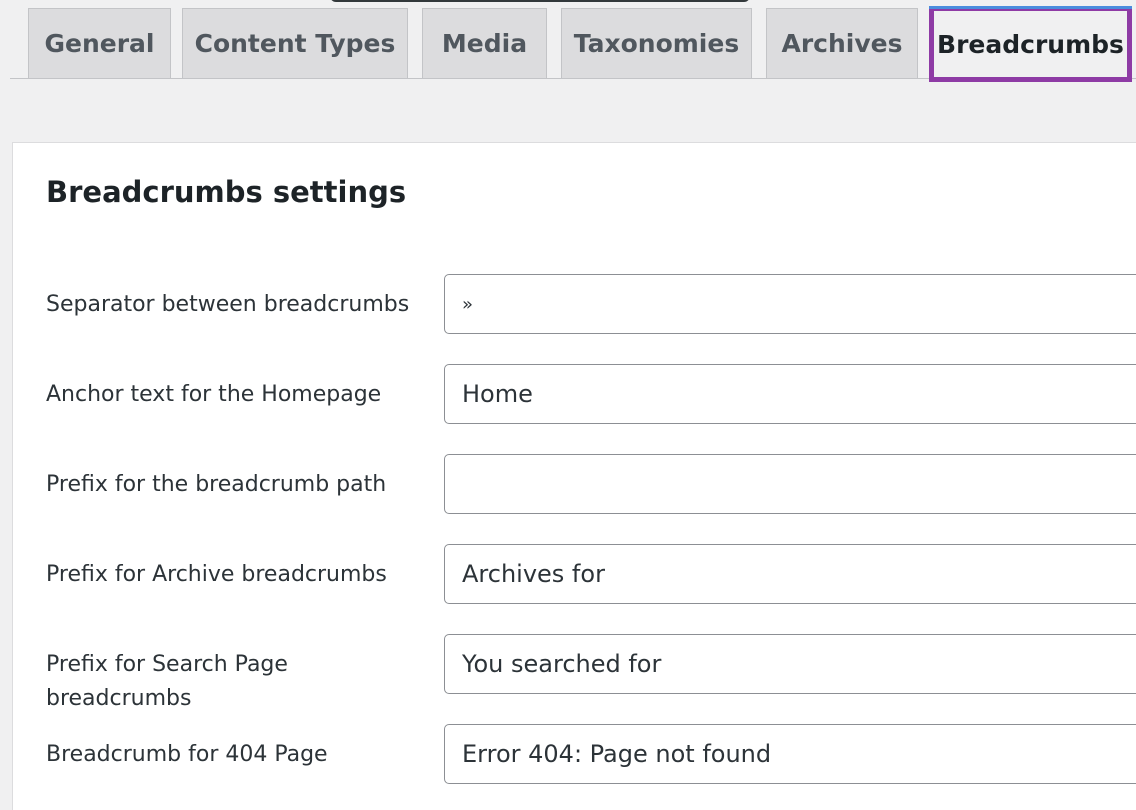  What do you see at coordinates (214, 394) in the screenshot?
I see `home-anchor-label: Anchor text for the Homepage` at bounding box center [214, 394].